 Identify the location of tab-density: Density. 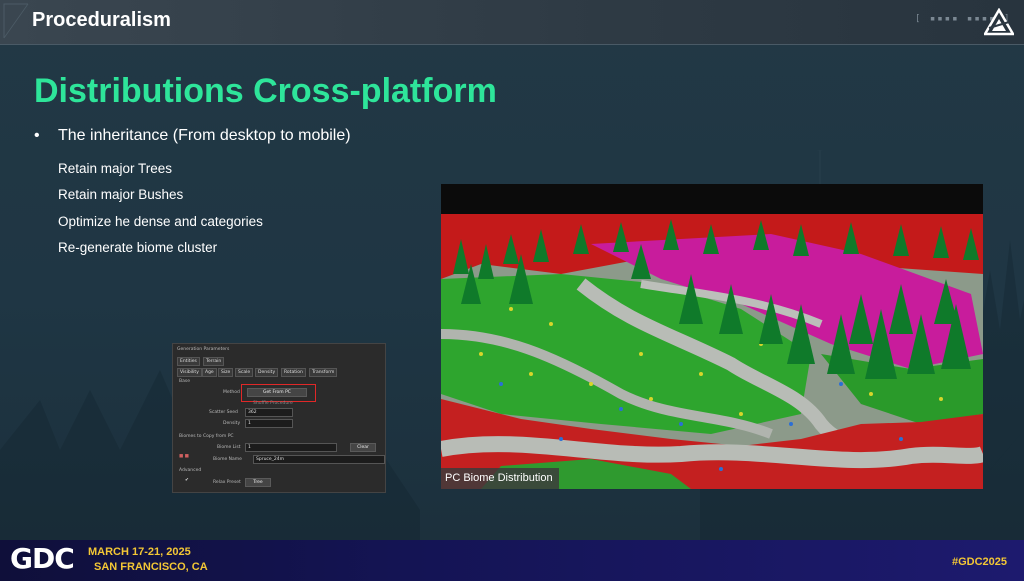
(267, 372).